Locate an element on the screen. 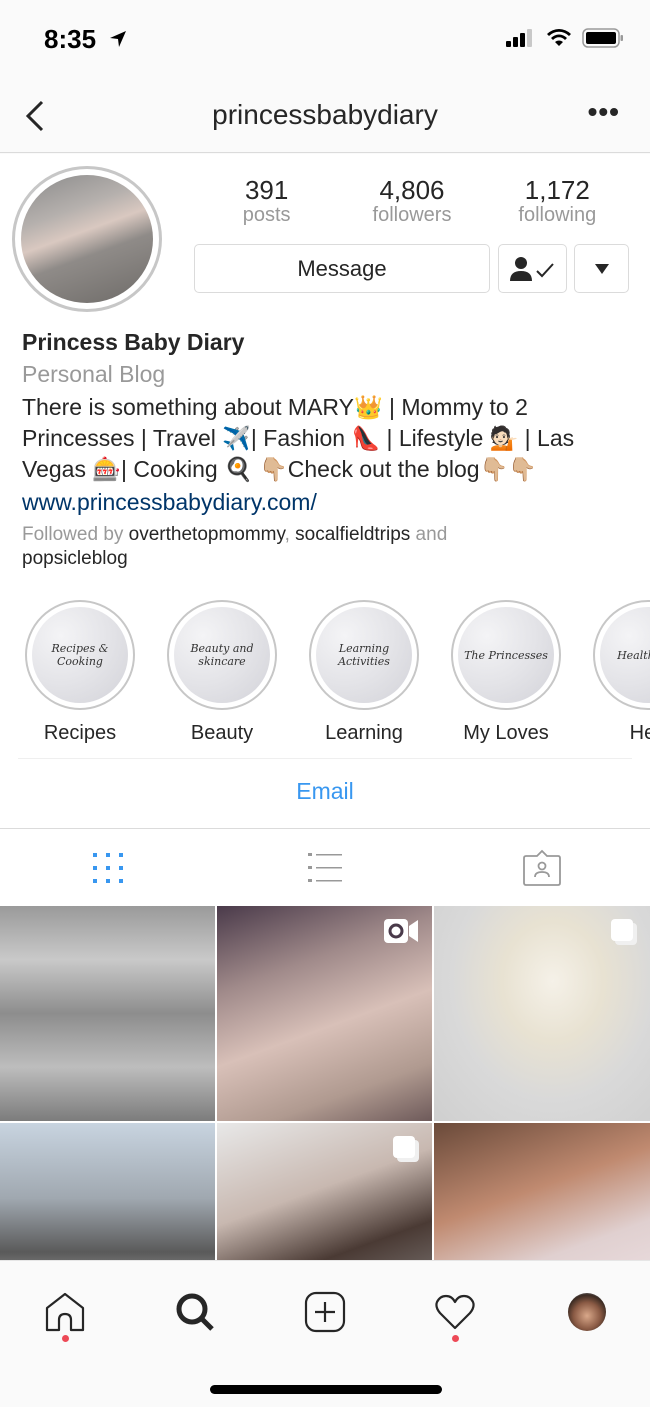 This screenshot has height=1407, width=650. plus-square-icon is located at coordinates (325, 1312).